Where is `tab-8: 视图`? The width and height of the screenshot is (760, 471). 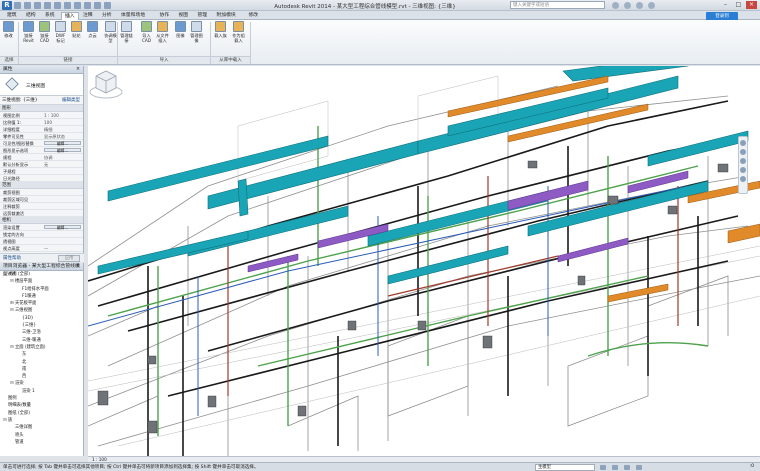
tab-8: 视图 is located at coordinates (184, 16).